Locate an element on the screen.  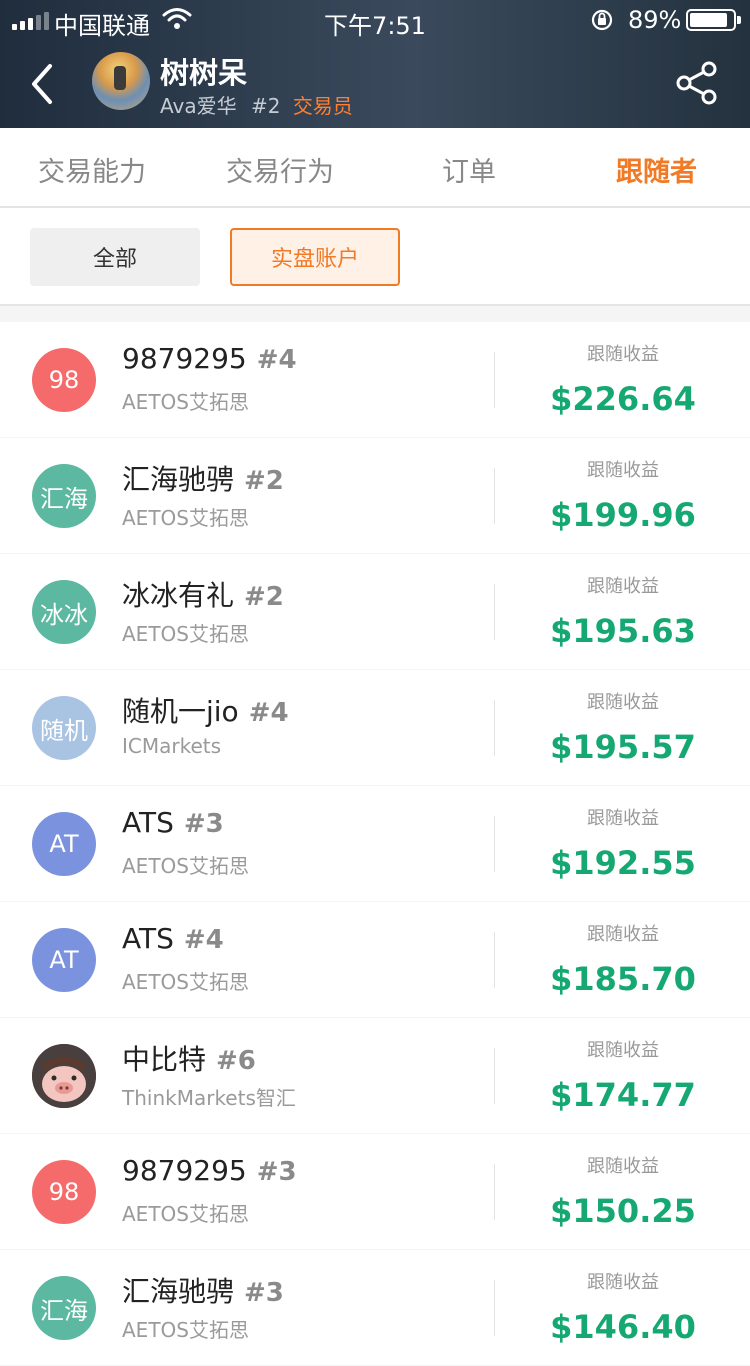
filter-bar: 全部 实盘账户 is located at coordinates (375, 257).